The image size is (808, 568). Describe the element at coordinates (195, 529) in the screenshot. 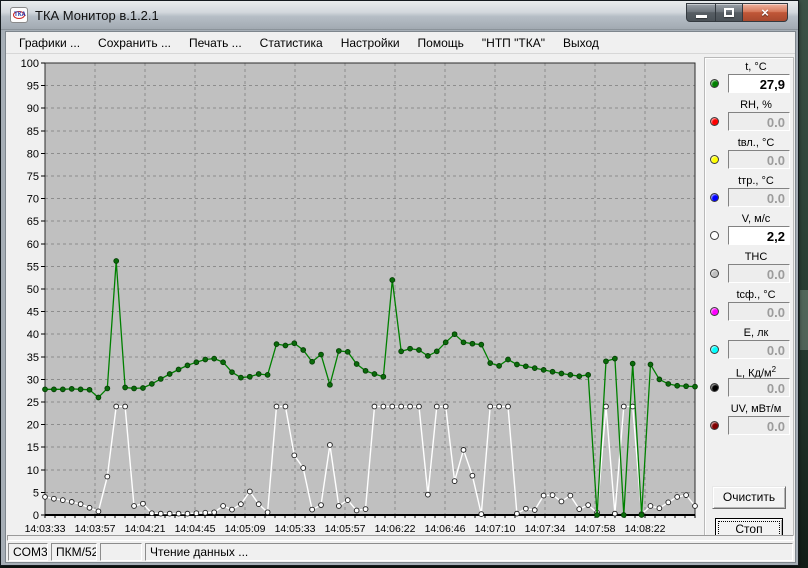

I see `x-axis-label: 14:04:45` at that location.